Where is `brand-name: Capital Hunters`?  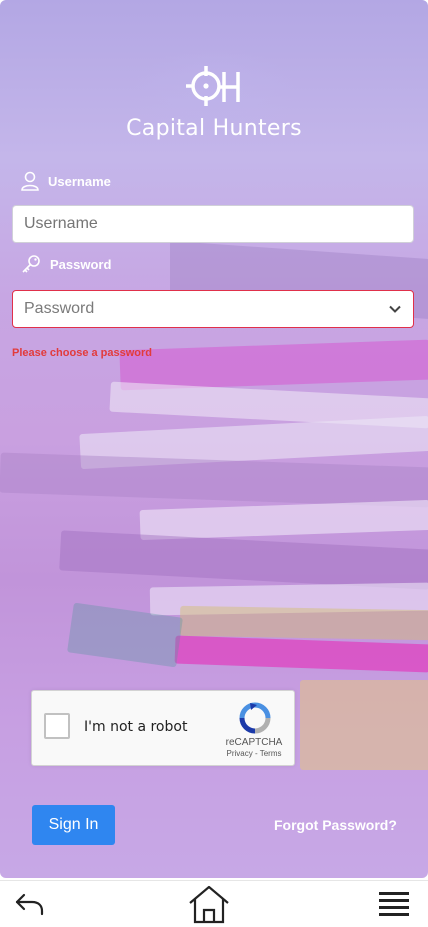
brand-name: Capital Hunters is located at coordinates (214, 128).